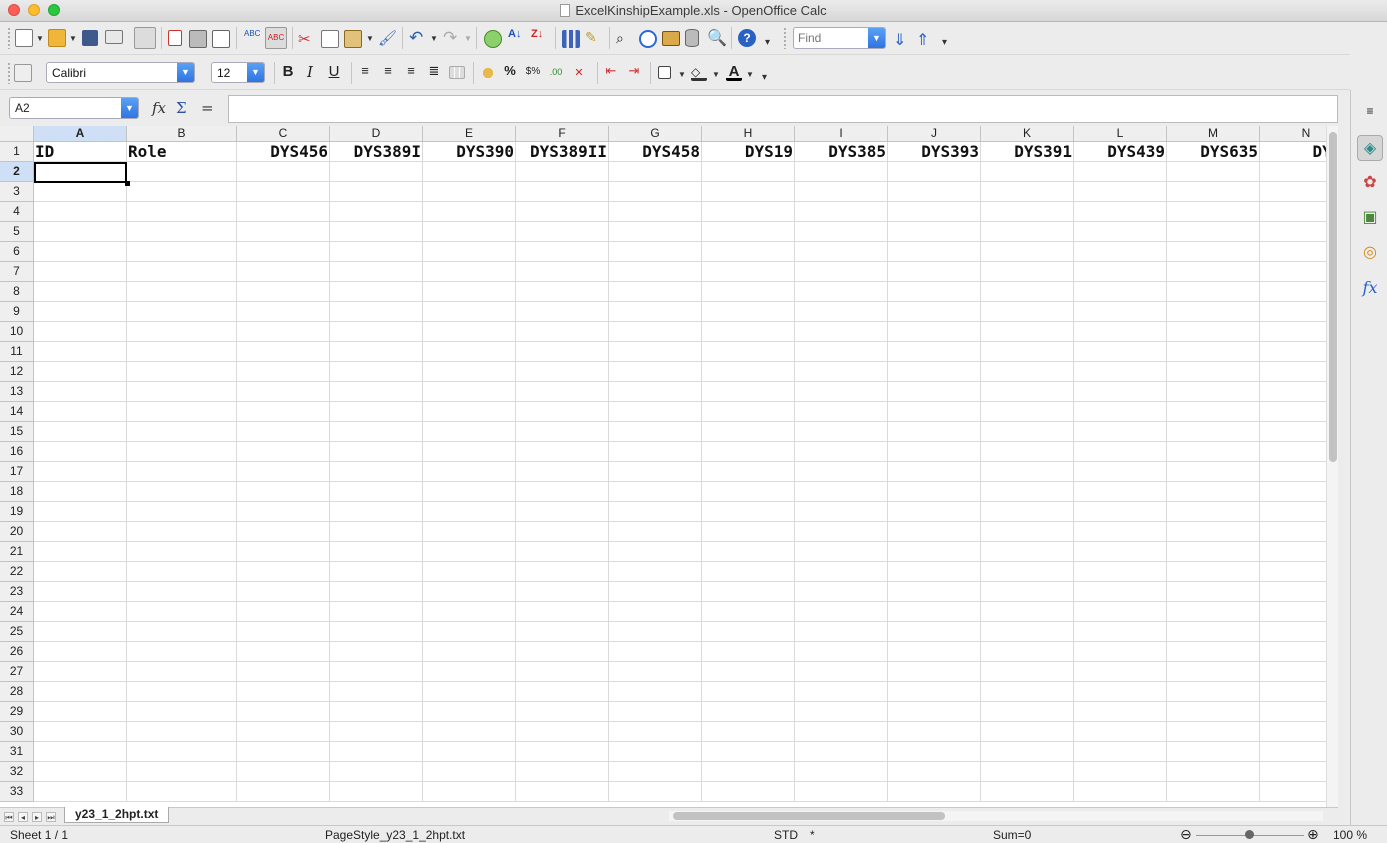  What do you see at coordinates (182, 272) in the screenshot?
I see `cell-b7` at bounding box center [182, 272].